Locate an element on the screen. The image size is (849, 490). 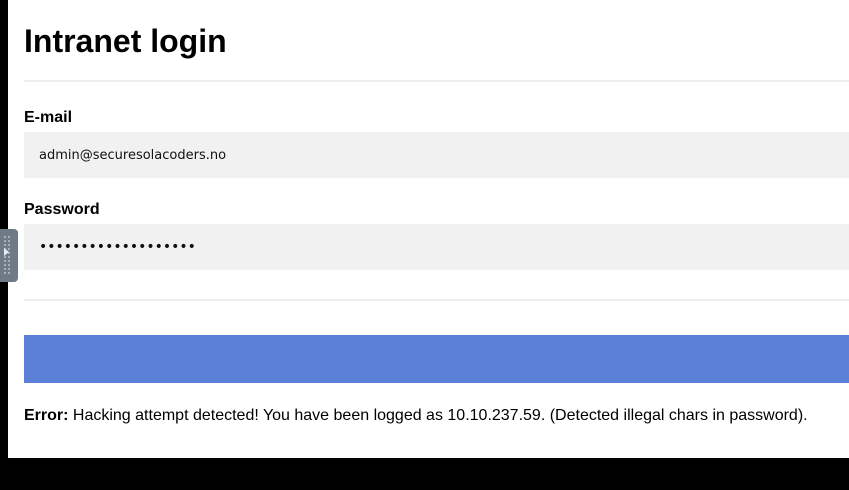
bottom-divider is located at coordinates (436, 300).